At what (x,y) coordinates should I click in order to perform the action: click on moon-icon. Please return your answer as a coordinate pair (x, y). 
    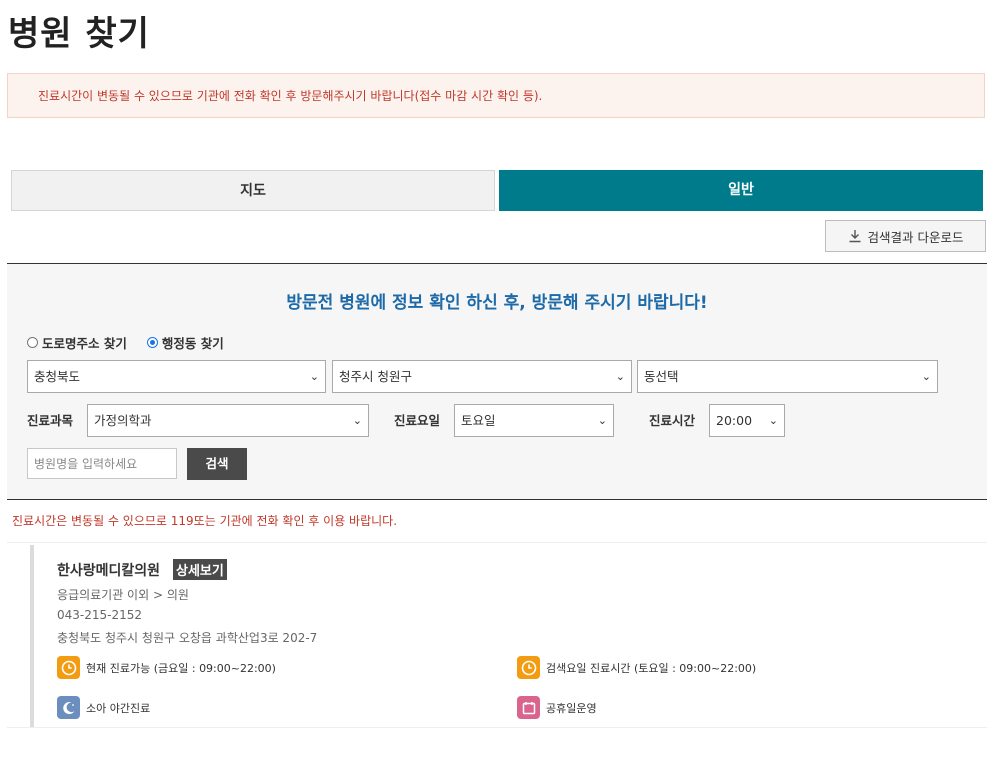
    Looking at the image, I should click on (68, 707).